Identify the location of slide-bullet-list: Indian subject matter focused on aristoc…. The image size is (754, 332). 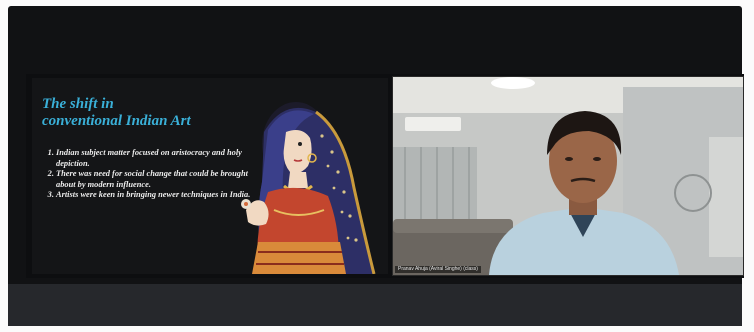
(145, 174).